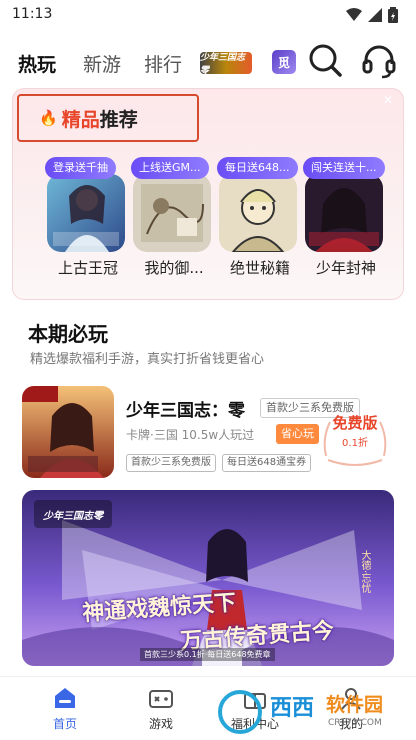 The image size is (416, 740). What do you see at coordinates (354, 14) in the screenshot?
I see `wifi-icon` at bounding box center [354, 14].